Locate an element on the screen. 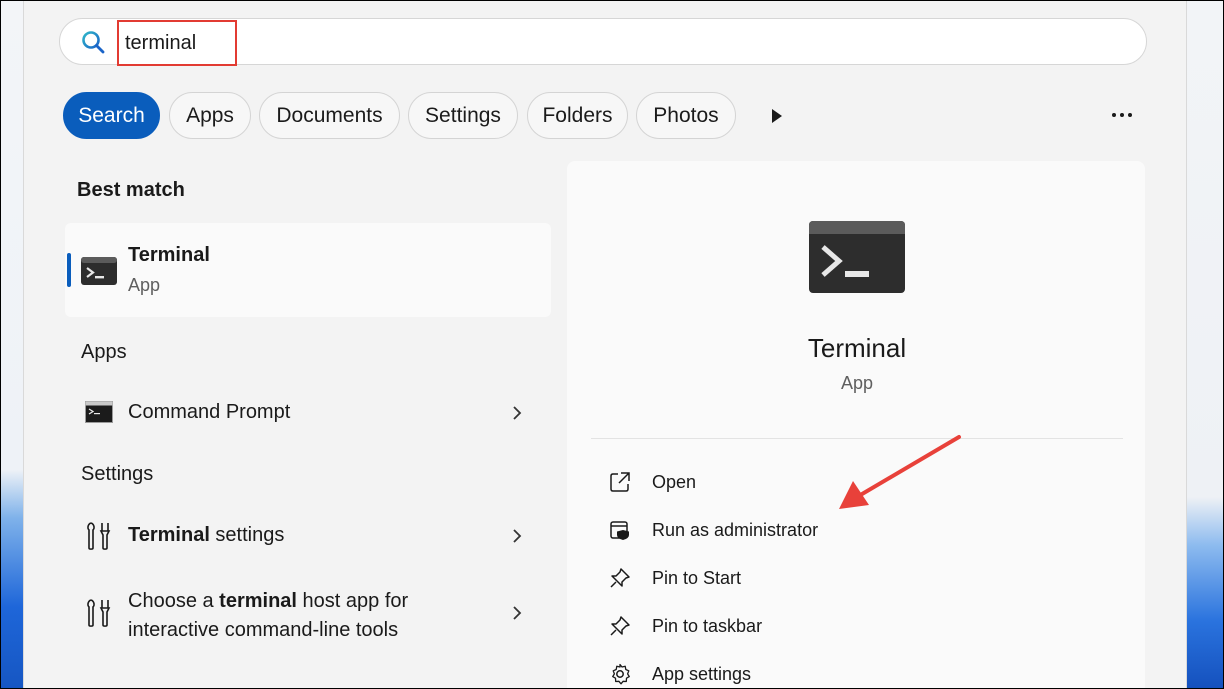  search-input: terminal is located at coordinates (177, 43).